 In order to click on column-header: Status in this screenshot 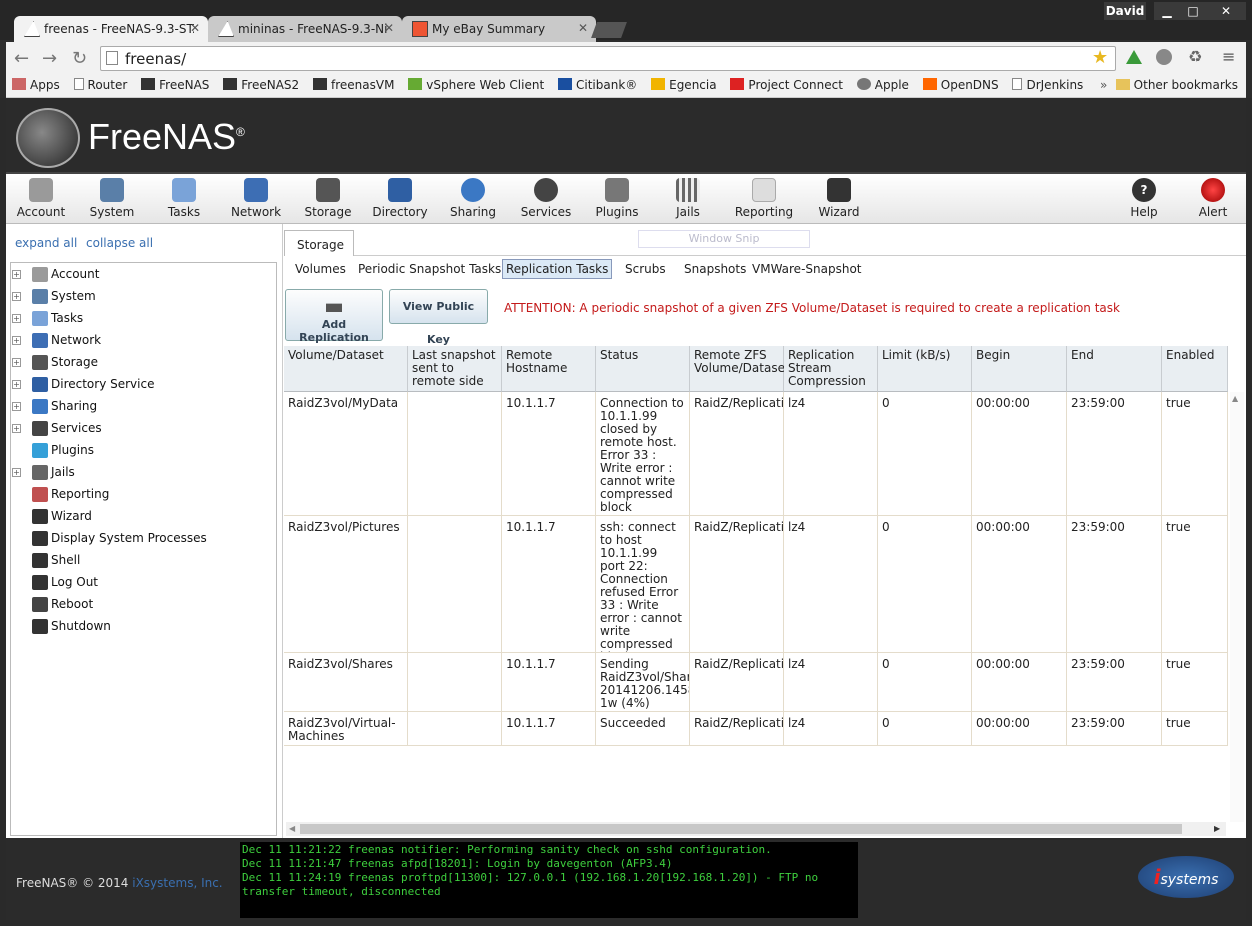, I will do `click(643, 369)`.